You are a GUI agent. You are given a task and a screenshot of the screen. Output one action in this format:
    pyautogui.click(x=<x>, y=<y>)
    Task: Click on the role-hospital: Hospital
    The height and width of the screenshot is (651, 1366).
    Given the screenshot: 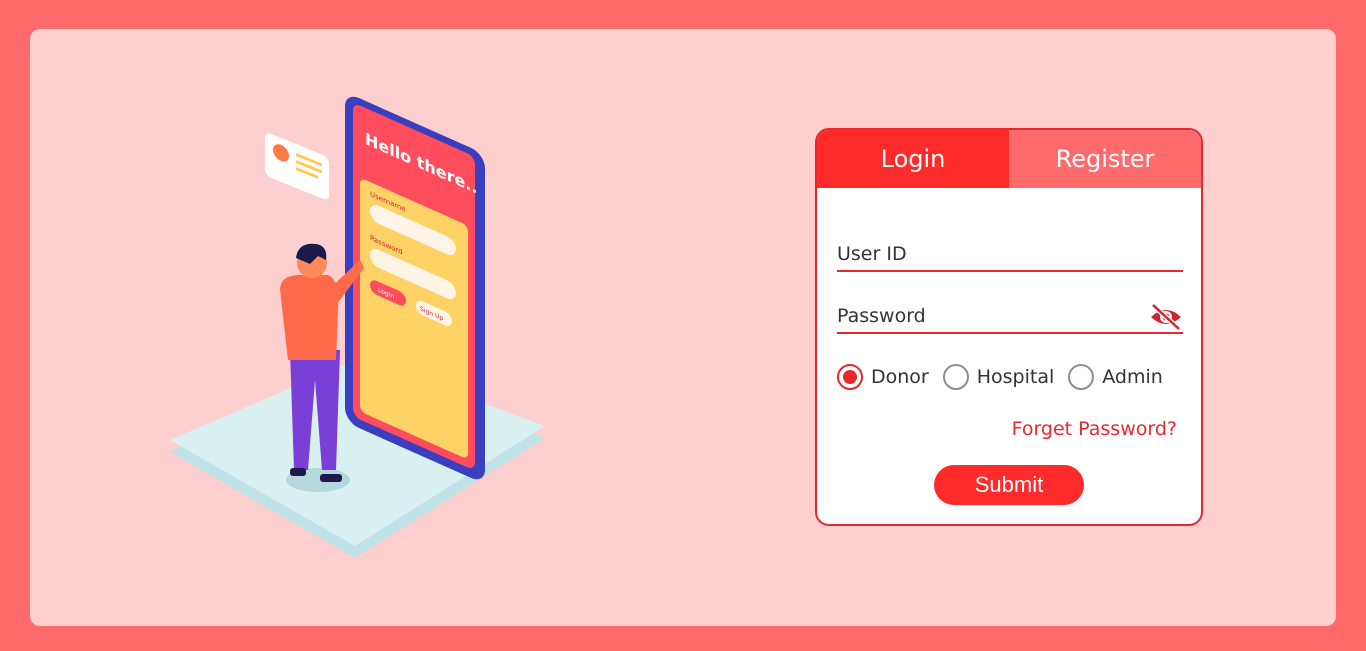 What is the action you would take?
    pyautogui.click(x=998, y=377)
    